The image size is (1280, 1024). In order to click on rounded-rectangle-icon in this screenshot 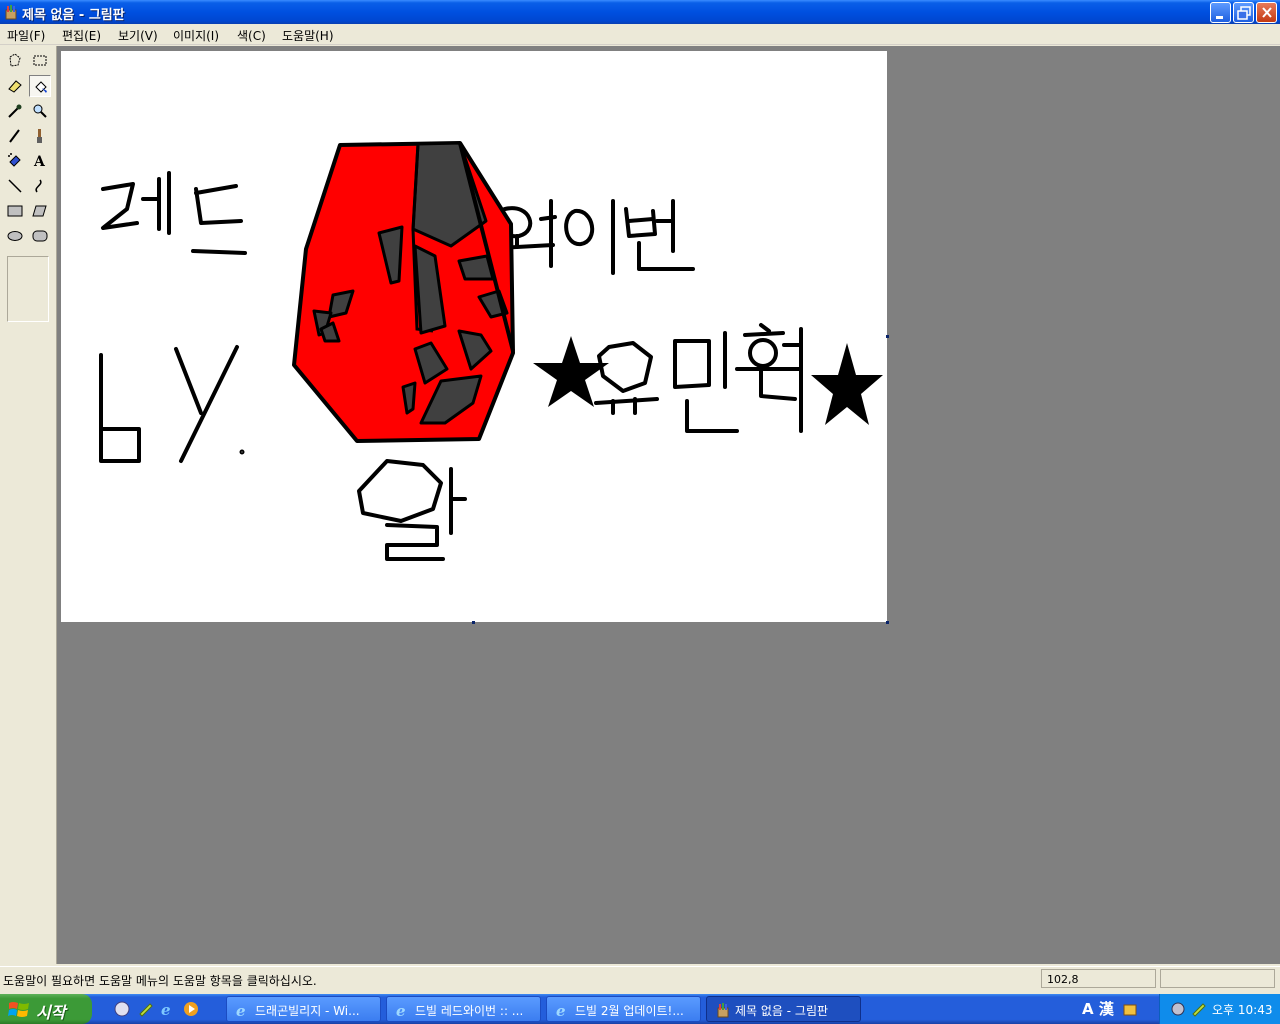, I will do `click(40, 236)`.